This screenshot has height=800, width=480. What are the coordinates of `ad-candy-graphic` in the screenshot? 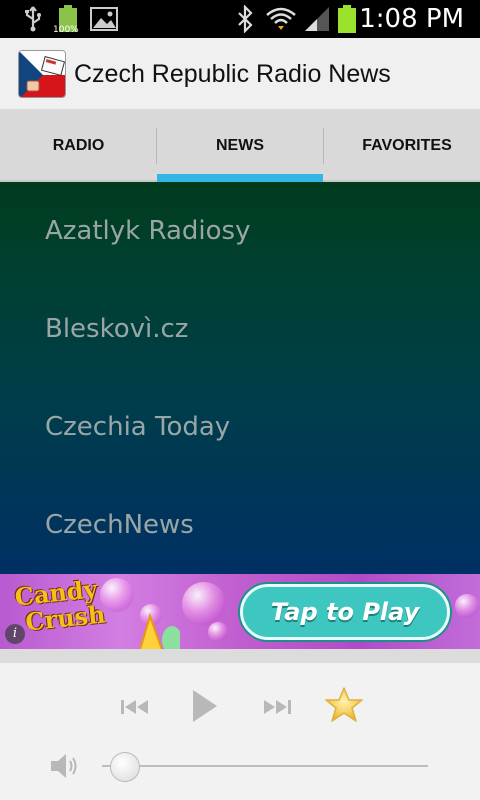 It's located at (159, 630).